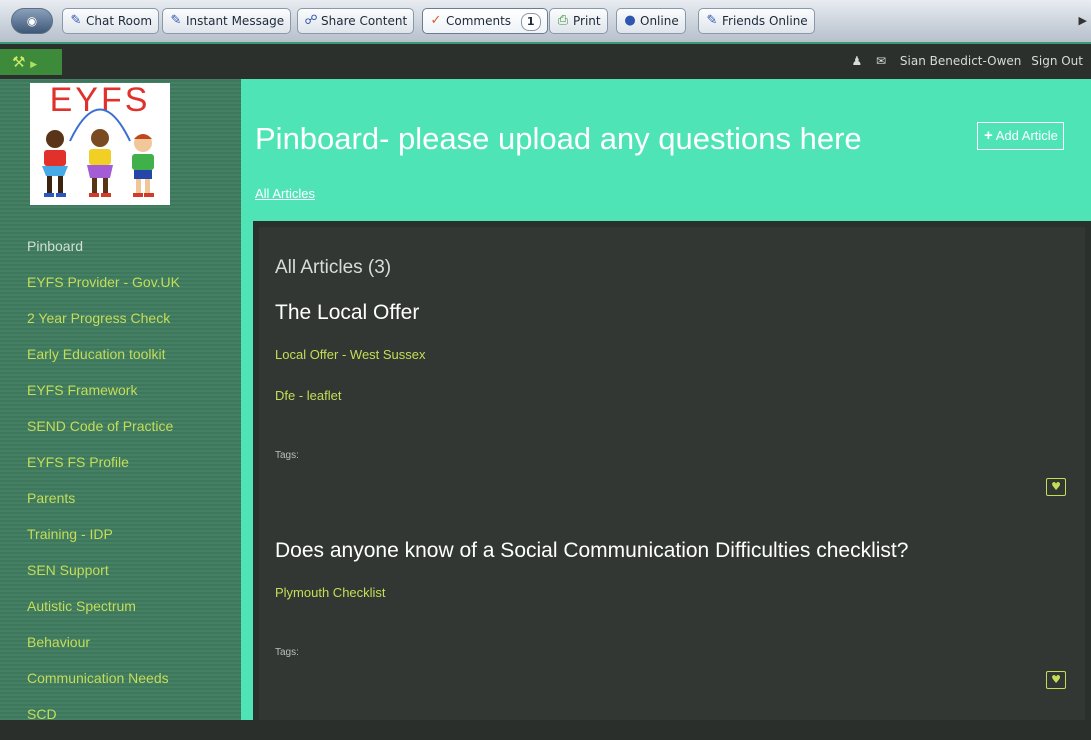 This screenshot has height=740, width=1091. Describe the element at coordinates (76, 20) in the screenshot. I see `chat-icon: ✎` at that location.